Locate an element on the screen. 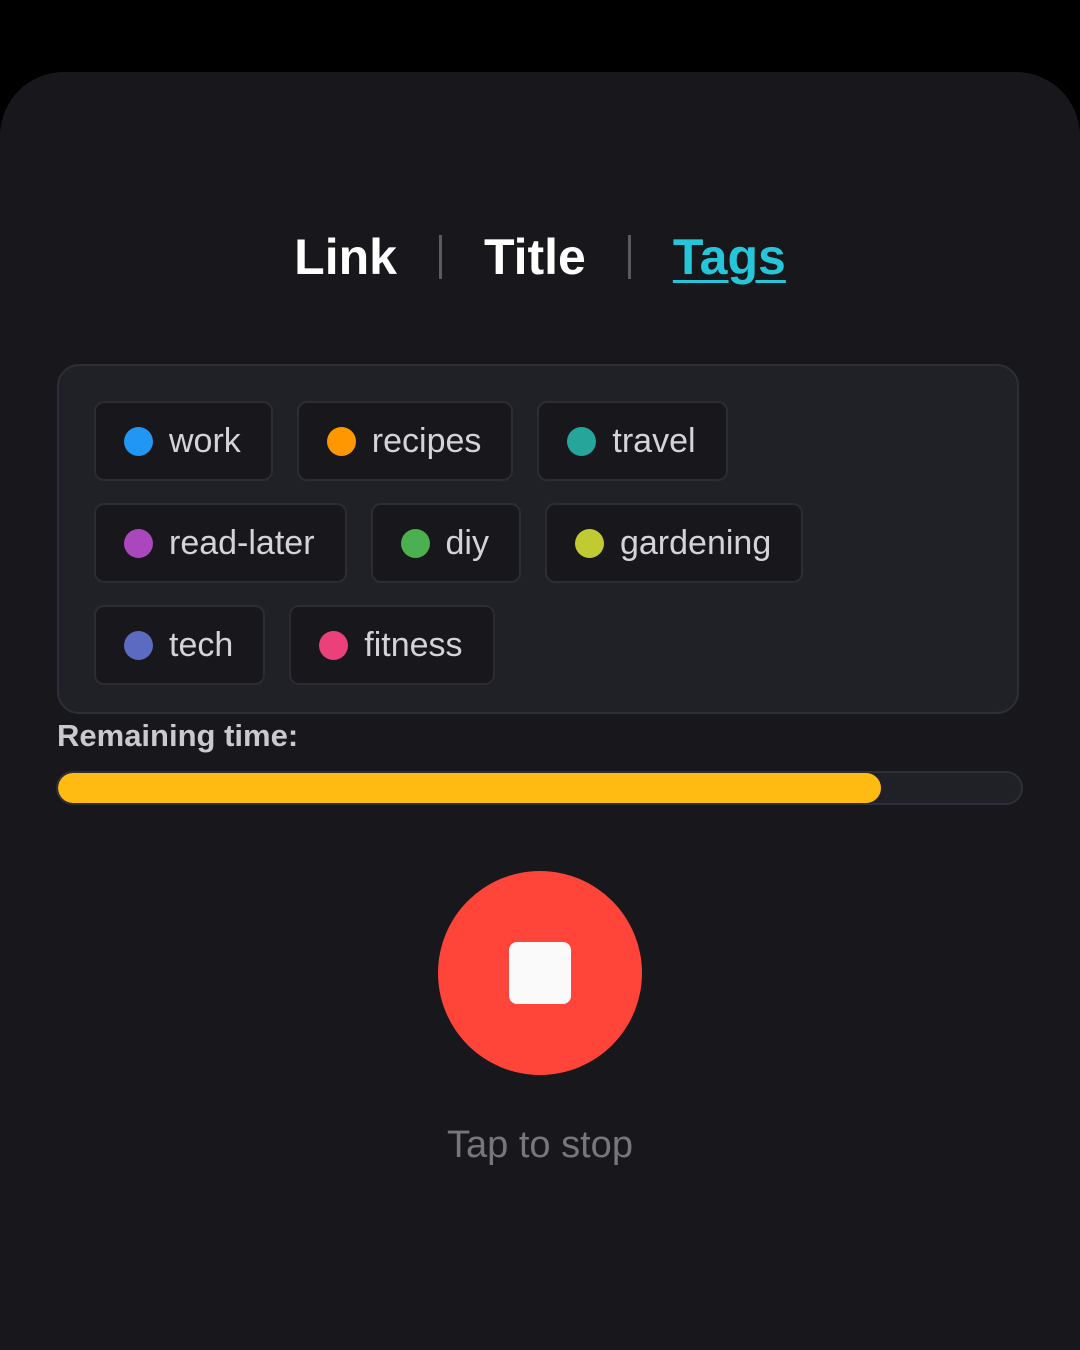  stop-icon is located at coordinates (540, 973).